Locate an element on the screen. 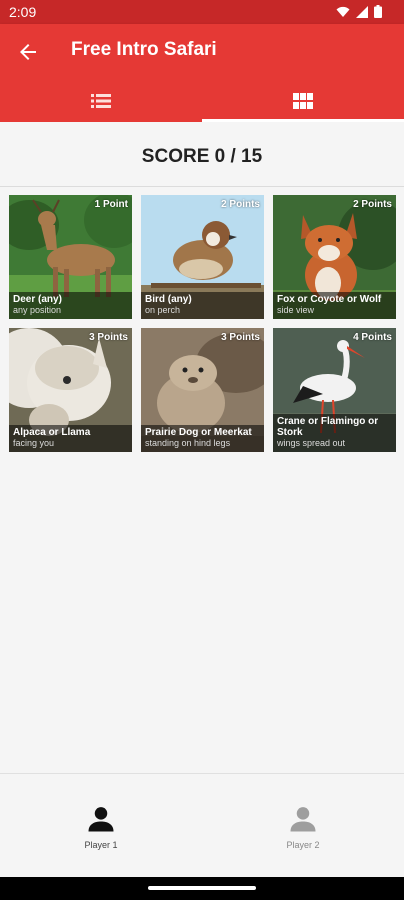 This screenshot has width=404, height=900. card-detail: facing you is located at coordinates (34, 443).